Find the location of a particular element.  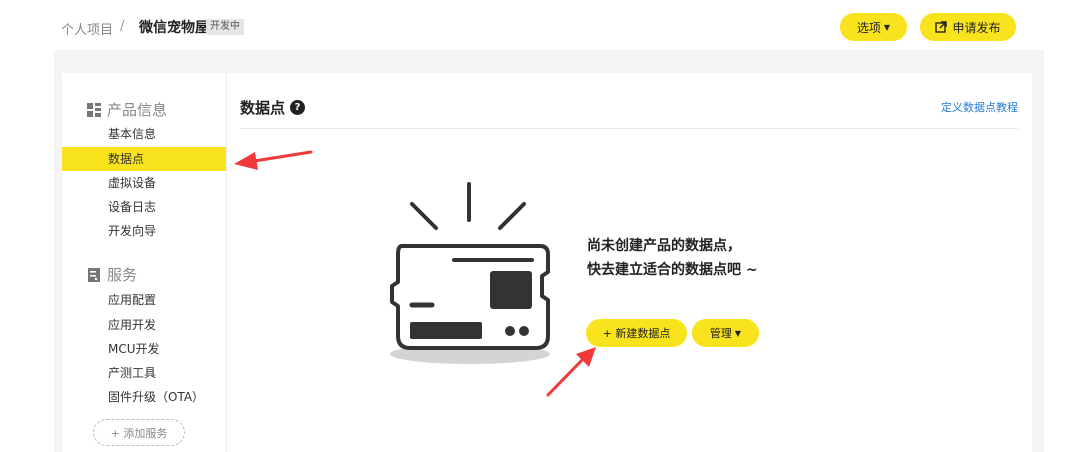

new-datapoint-button: + 新建数据点 is located at coordinates (636, 333).